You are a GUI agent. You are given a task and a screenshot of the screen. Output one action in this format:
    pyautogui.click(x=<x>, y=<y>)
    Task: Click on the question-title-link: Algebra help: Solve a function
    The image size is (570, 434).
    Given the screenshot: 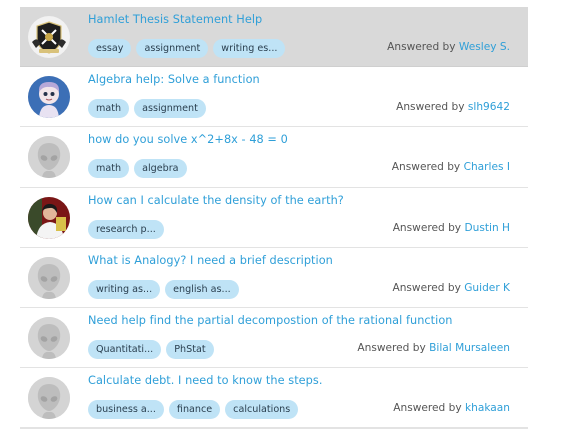 What is the action you would take?
    pyautogui.click(x=174, y=79)
    